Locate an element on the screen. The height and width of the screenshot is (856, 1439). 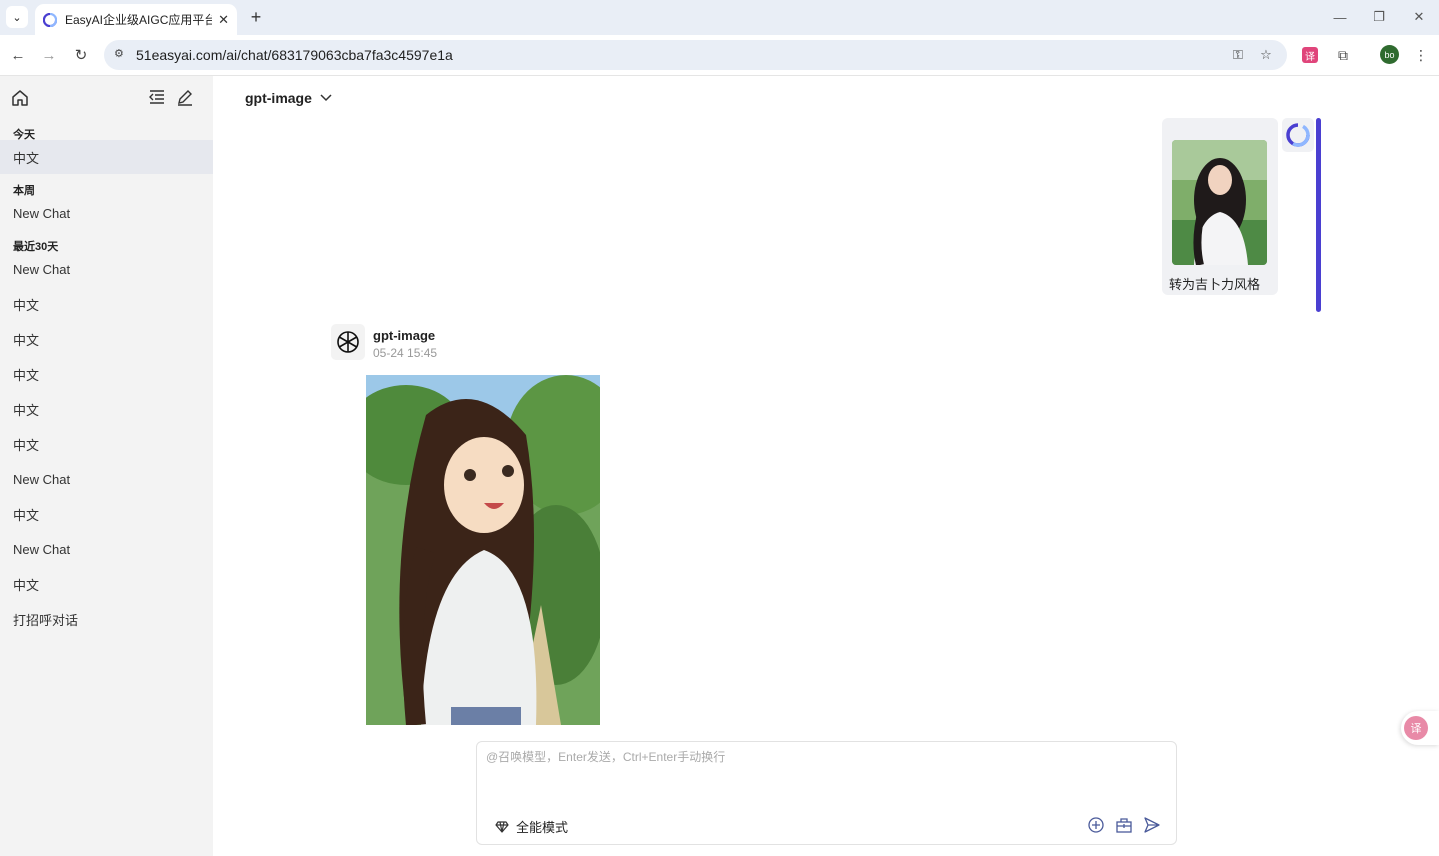
new-tab-button: + is located at coordinates (256, 17).